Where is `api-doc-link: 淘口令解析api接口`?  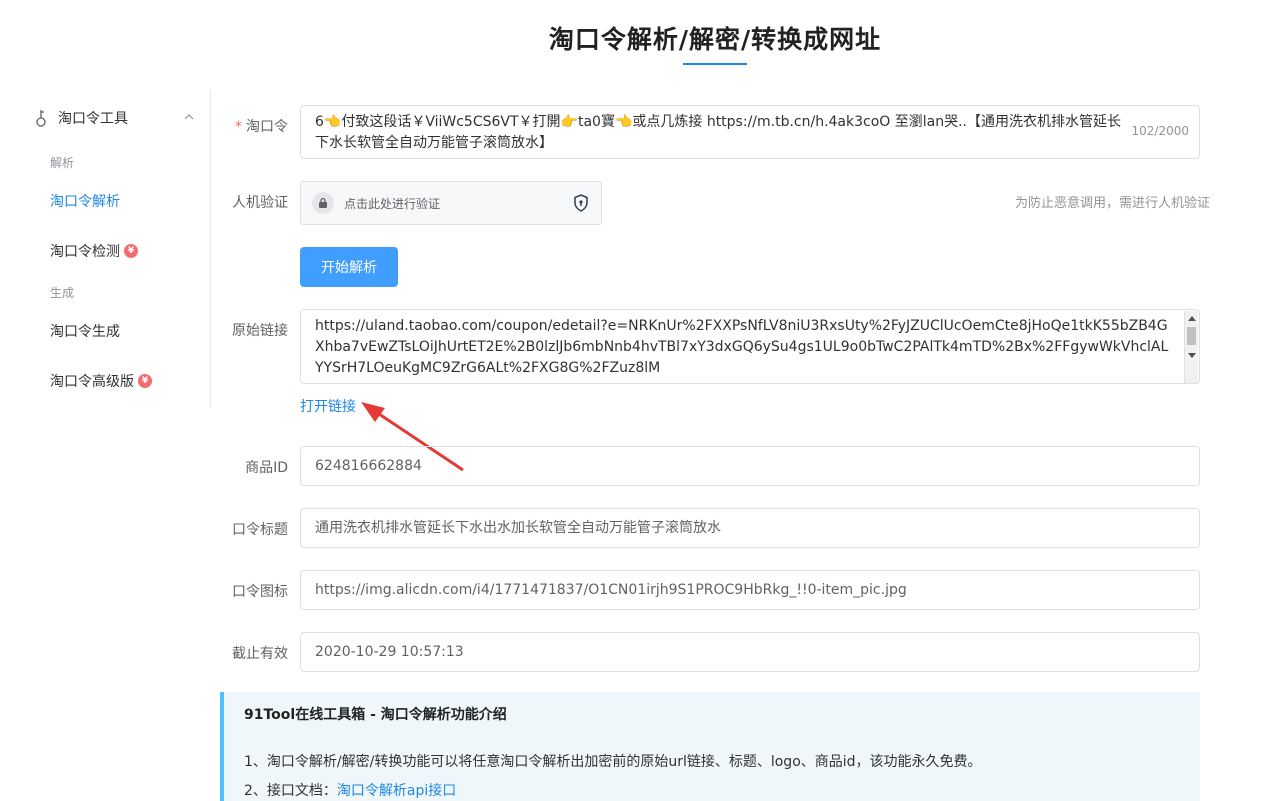 api-doc-link: 淘口令解析api接口 is located at coordinates (396, 791).